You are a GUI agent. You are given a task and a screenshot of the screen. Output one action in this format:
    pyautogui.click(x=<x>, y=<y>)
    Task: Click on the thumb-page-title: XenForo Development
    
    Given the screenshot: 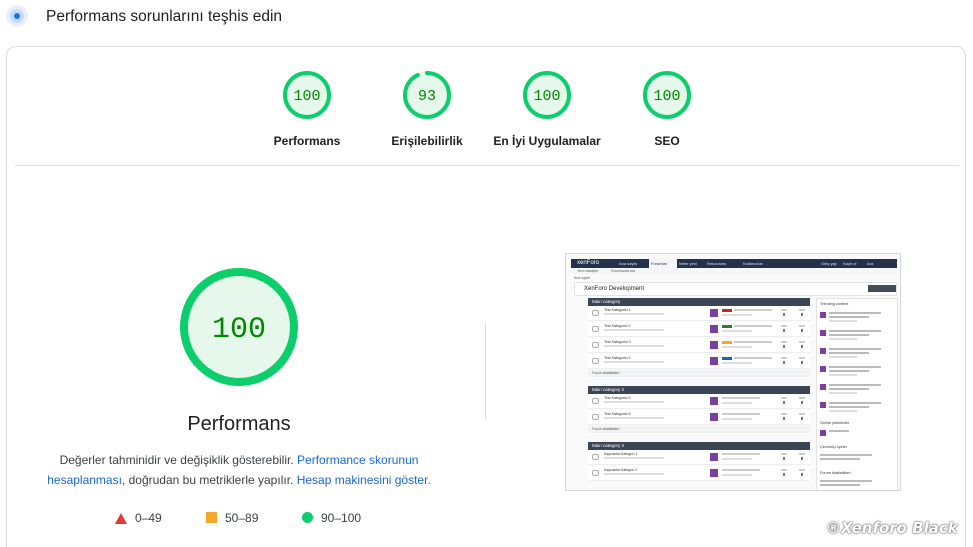 What is the action you would take?
    pyautogui.click(x=614, y=289)
    